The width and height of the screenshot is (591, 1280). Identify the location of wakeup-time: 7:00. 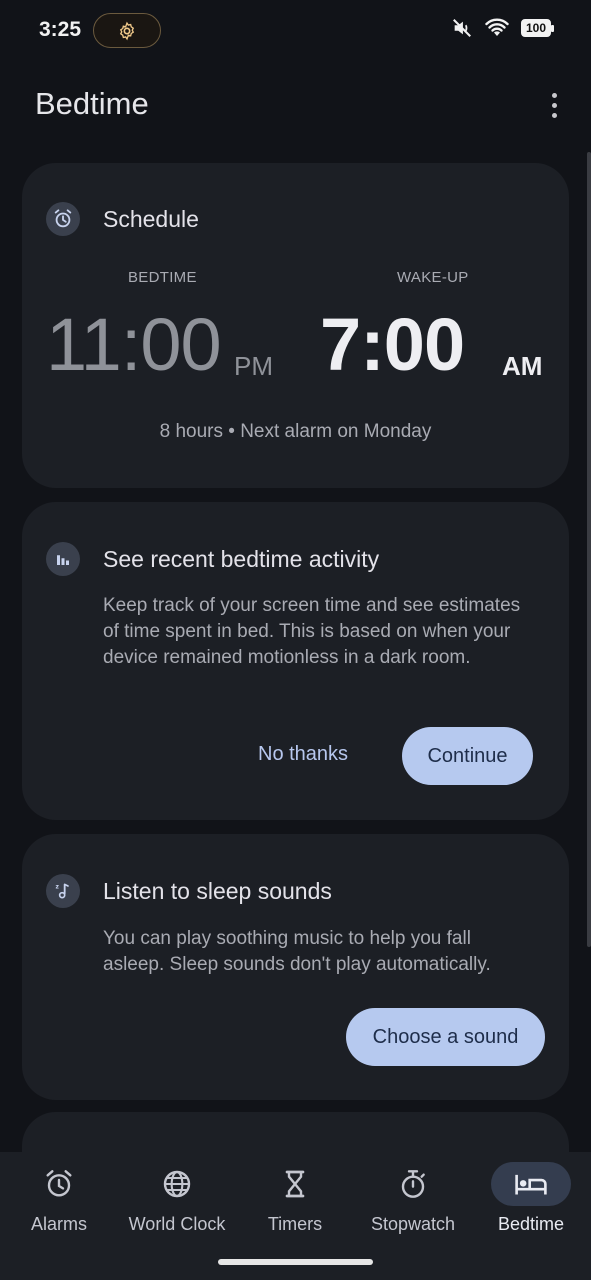
(392, 345).